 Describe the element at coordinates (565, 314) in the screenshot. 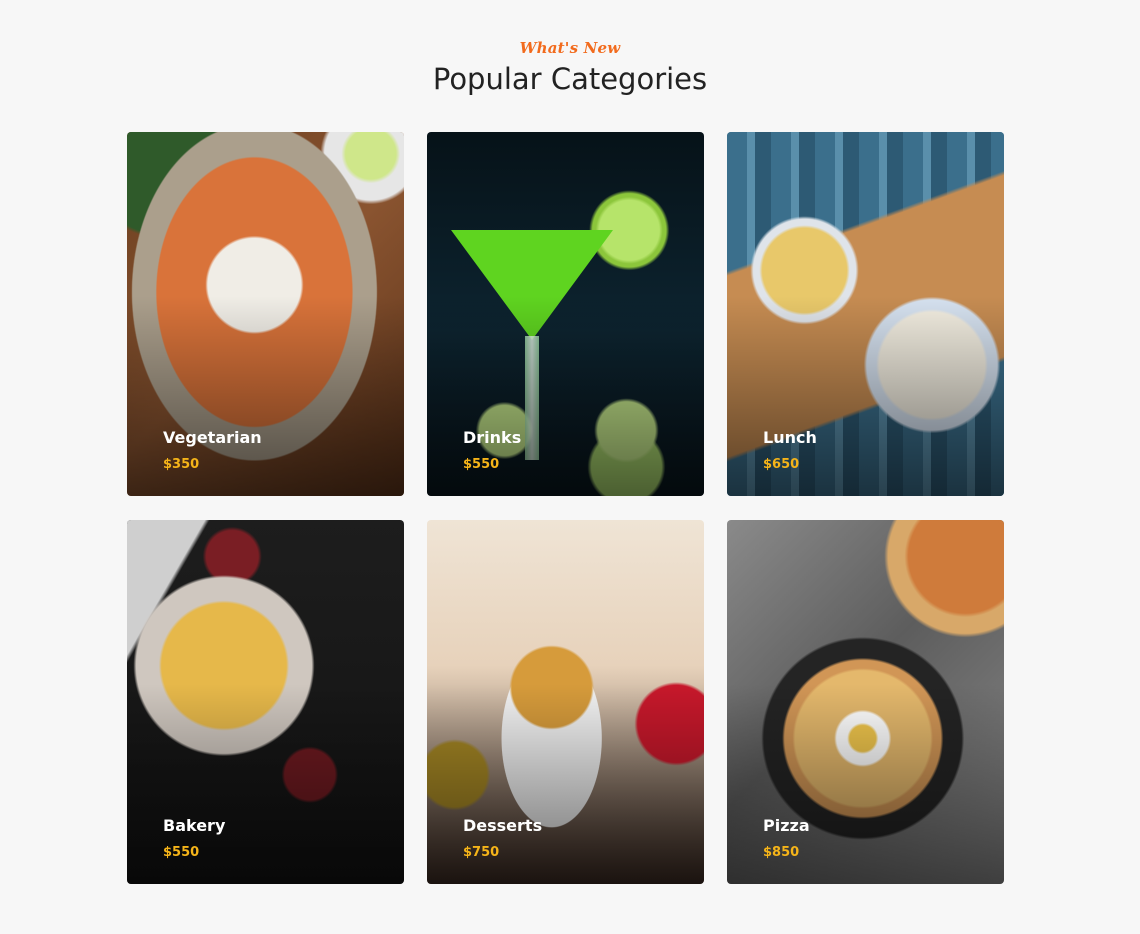

I see `category-card-drinks: Drinks $550` at that location.